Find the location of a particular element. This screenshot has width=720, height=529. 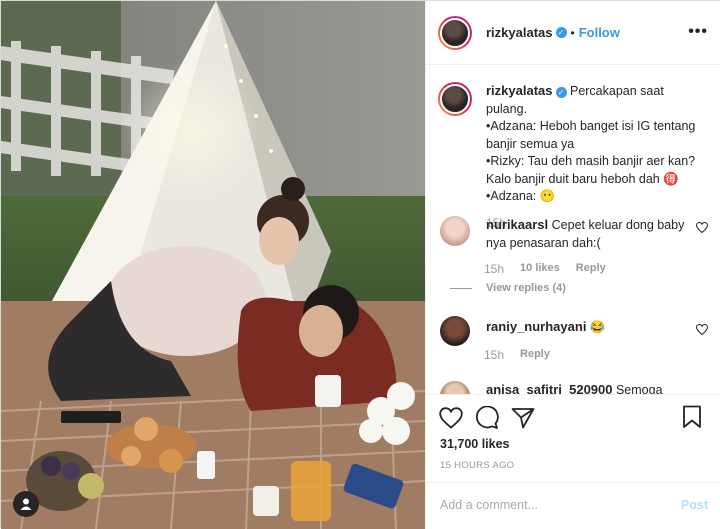

comment-item: raniy_nurhayani 😂 is located at coordinates (575, 331).